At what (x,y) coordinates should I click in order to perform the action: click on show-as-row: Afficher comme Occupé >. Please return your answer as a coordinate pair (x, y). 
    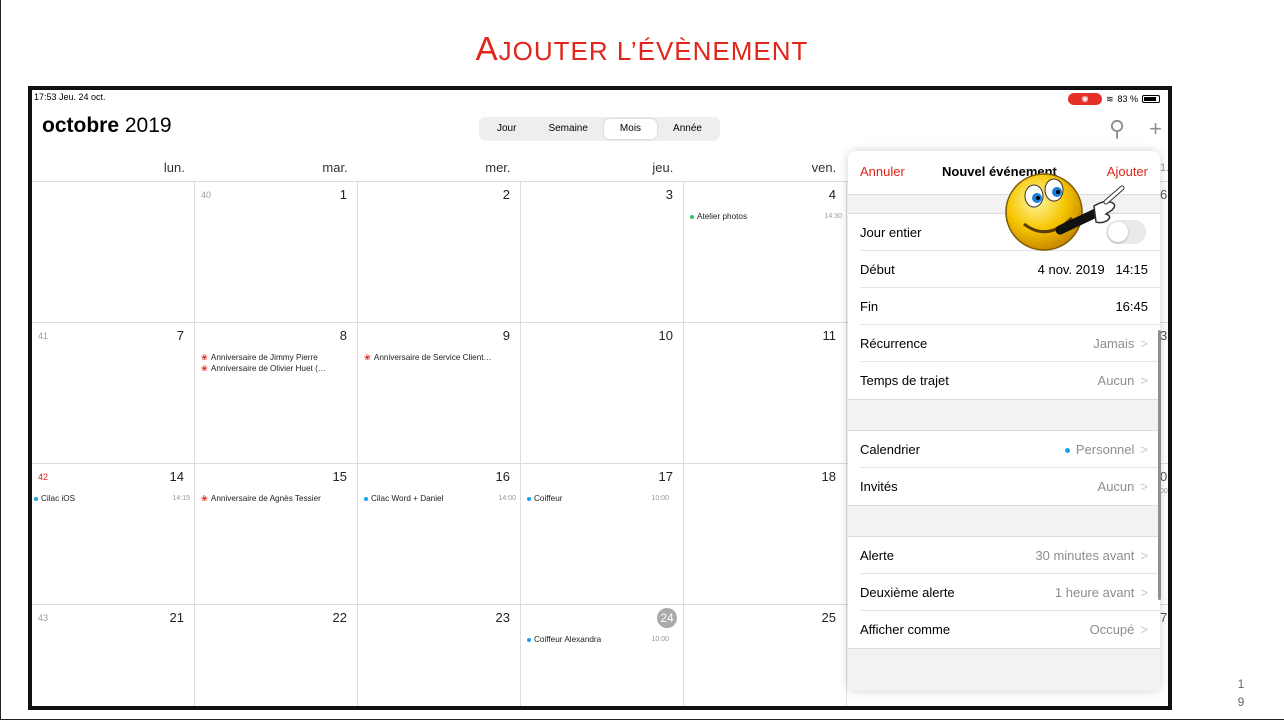
    Looking at the image, I should click on (1010, 629).